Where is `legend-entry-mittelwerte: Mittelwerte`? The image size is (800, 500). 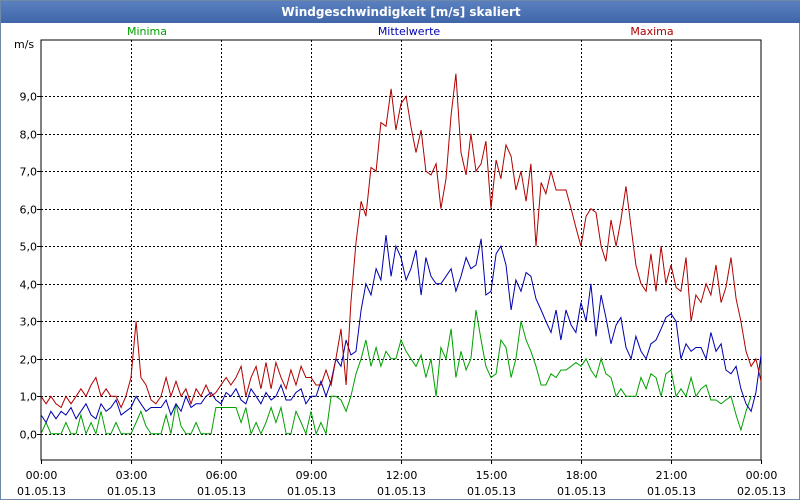 legend-entry-mittelwerte: Mittelwerte is located at coordinates (409, 31).